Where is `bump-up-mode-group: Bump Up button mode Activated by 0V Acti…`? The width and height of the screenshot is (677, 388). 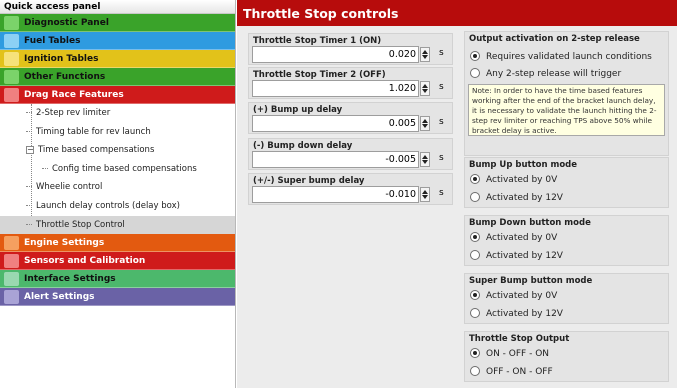 bump-up-mode-group: Bump Up button mode Activated by 0V Acti… is located at coordinates (566, 182).